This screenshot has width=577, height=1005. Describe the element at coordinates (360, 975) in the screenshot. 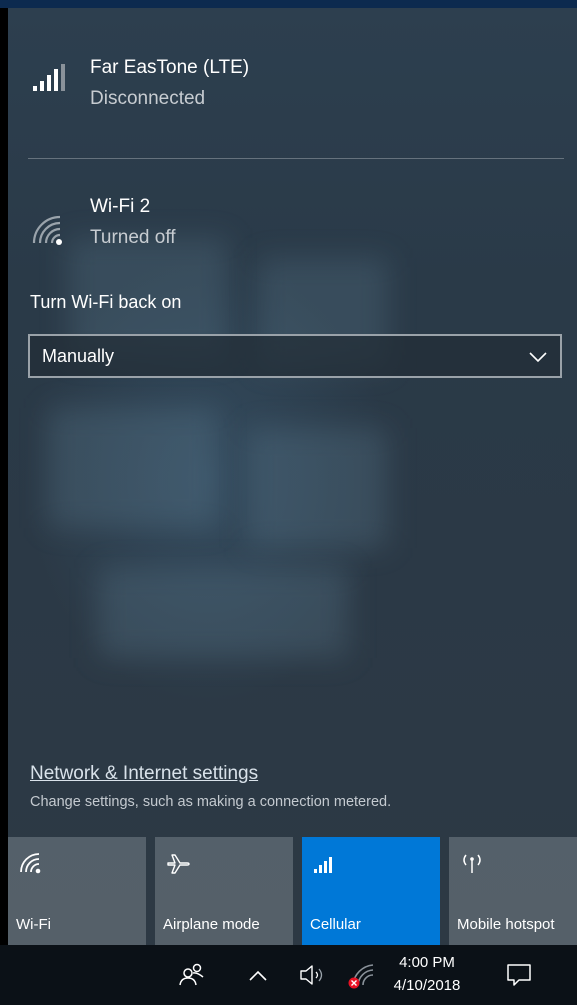

I see `network-status-icon` at that location.